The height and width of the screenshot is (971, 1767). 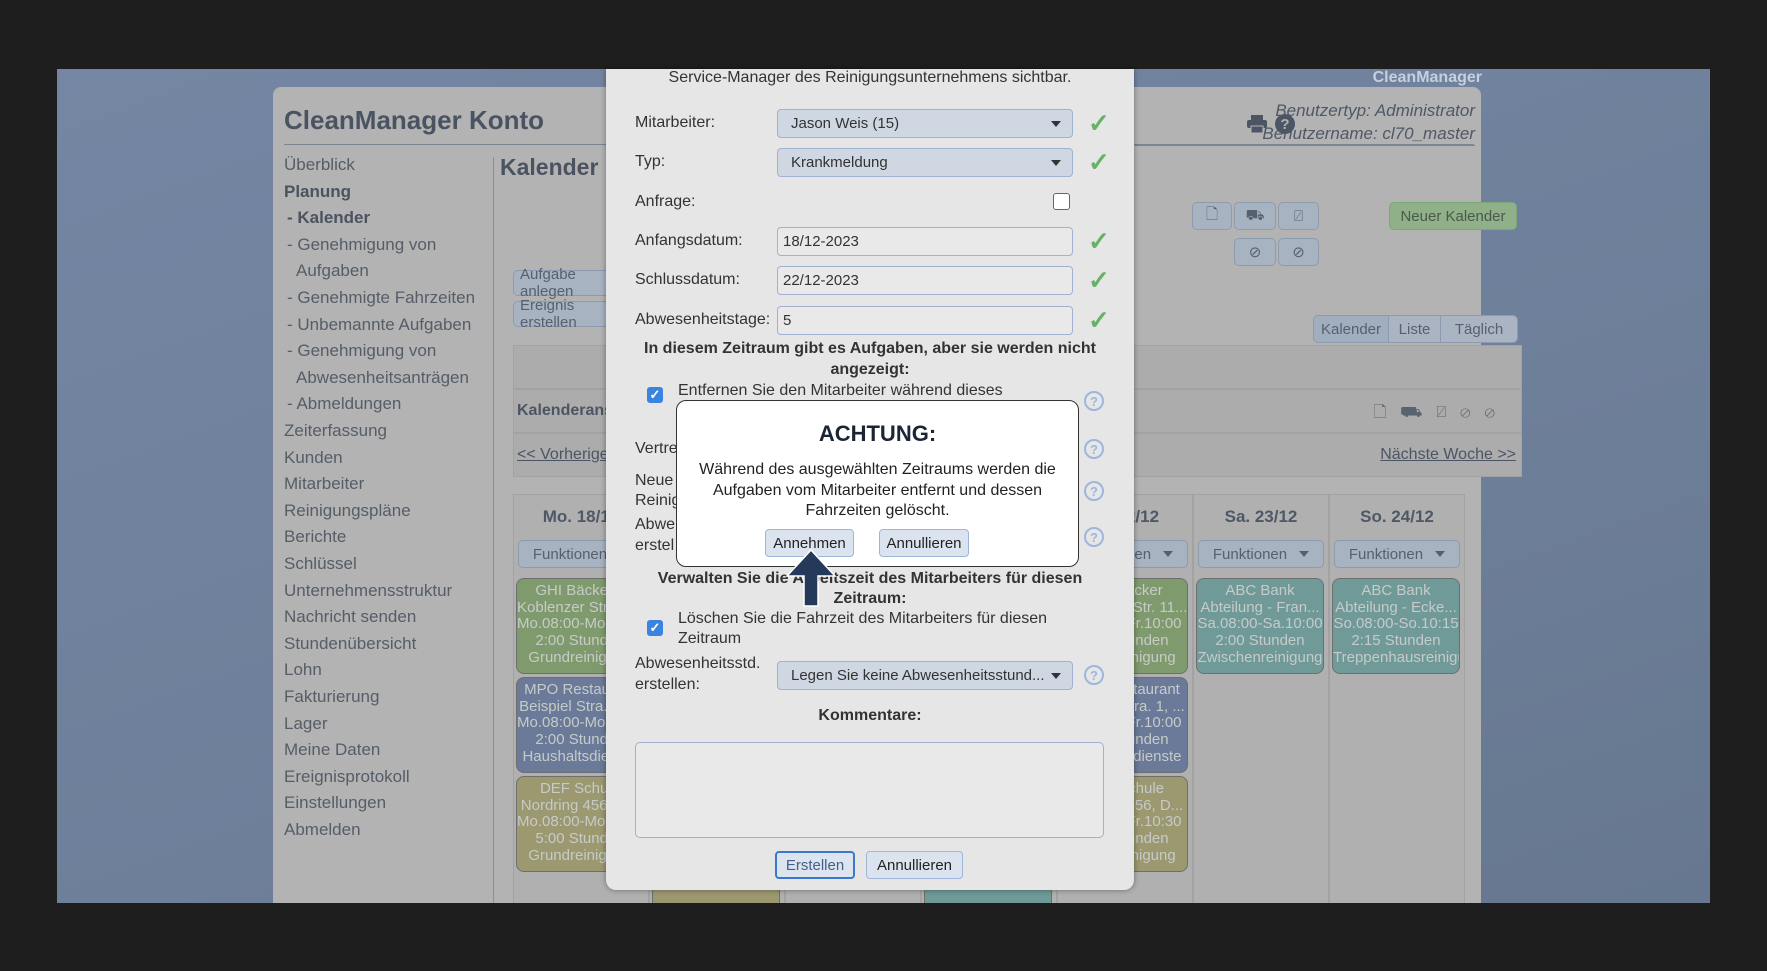 What do you see at coordinates (1261, 516) in the screenshot?
I see `day-header: Sa. 23/12` at bounding box center [1261, 516].